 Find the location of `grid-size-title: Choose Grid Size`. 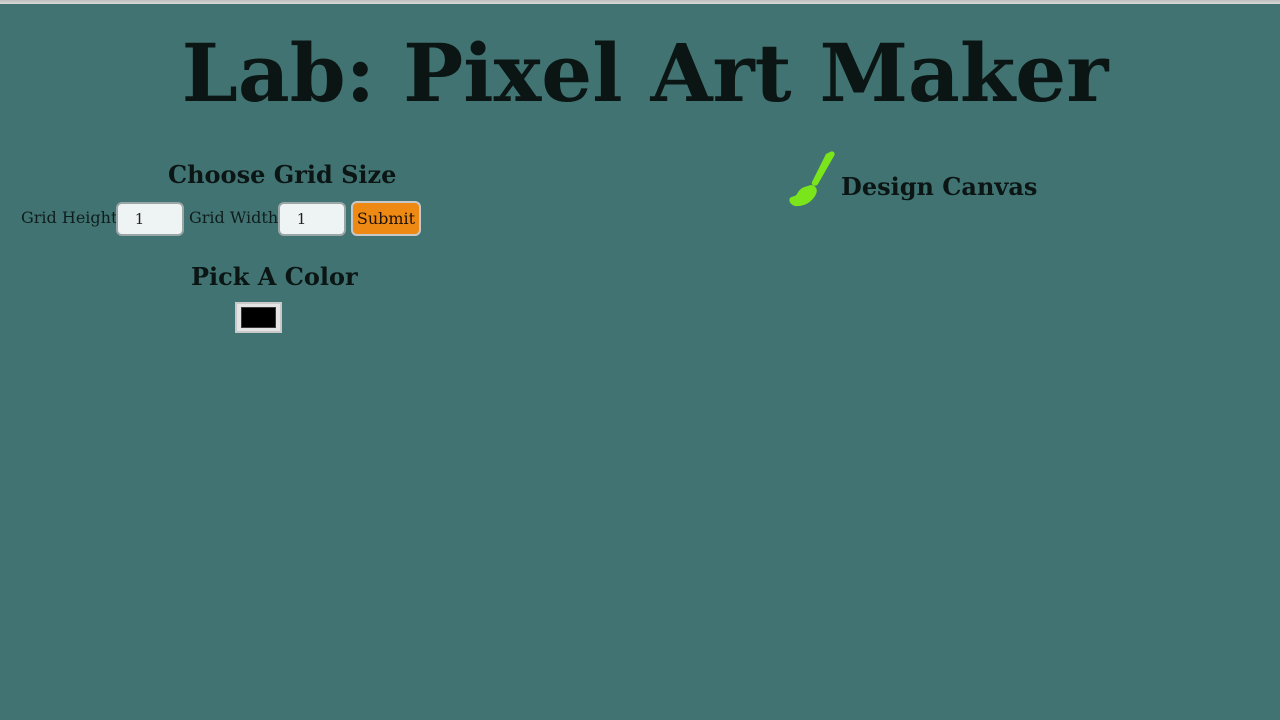

grid-size-title: Choose Grid Size is located at coordinates (282, 174).